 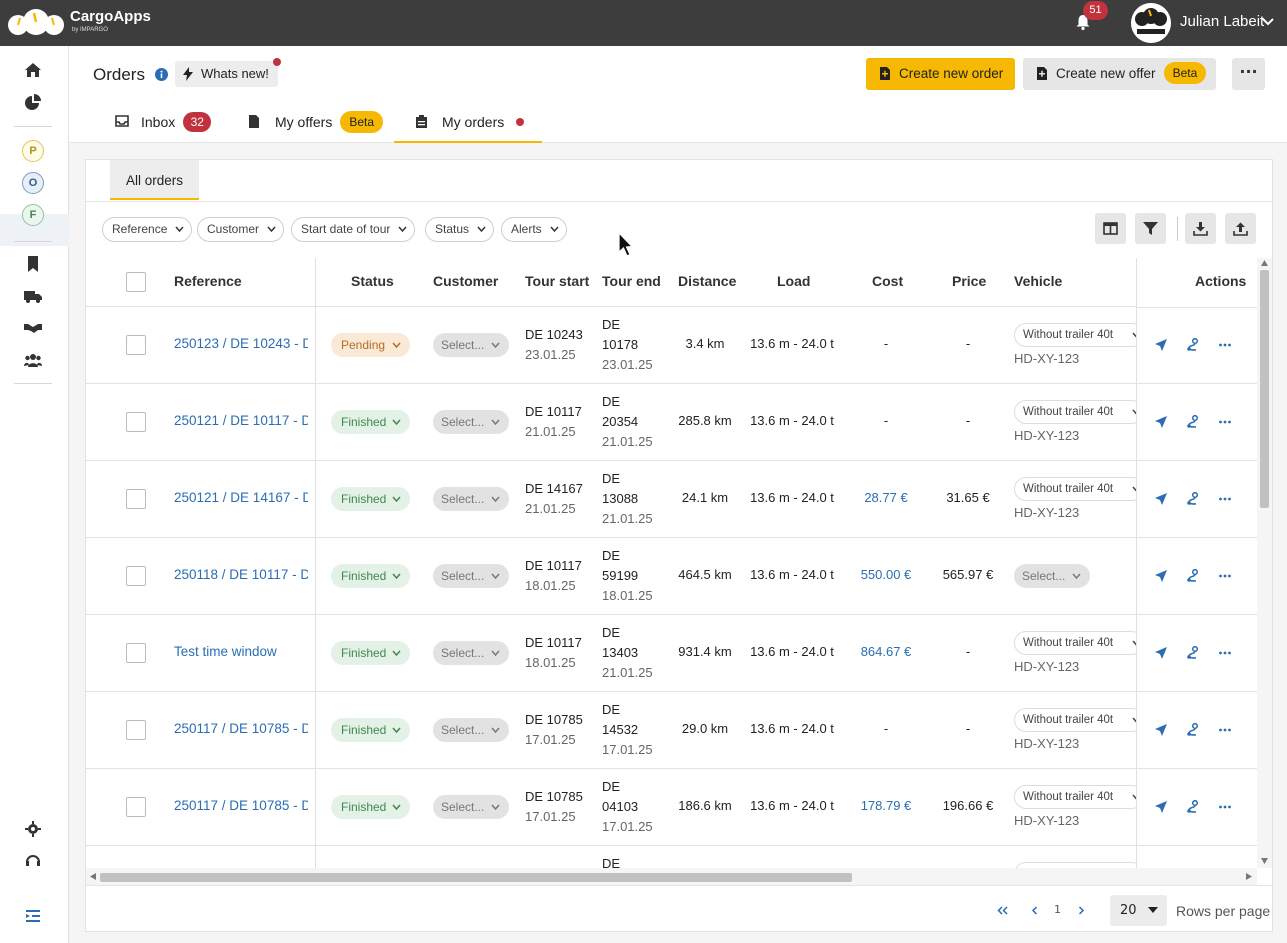 What do you see at coordinates (241, 574) in the screenshot?
I see `reference-link: 250118 / DE 10117 - DE 59199` at bounding box center [241, 574].